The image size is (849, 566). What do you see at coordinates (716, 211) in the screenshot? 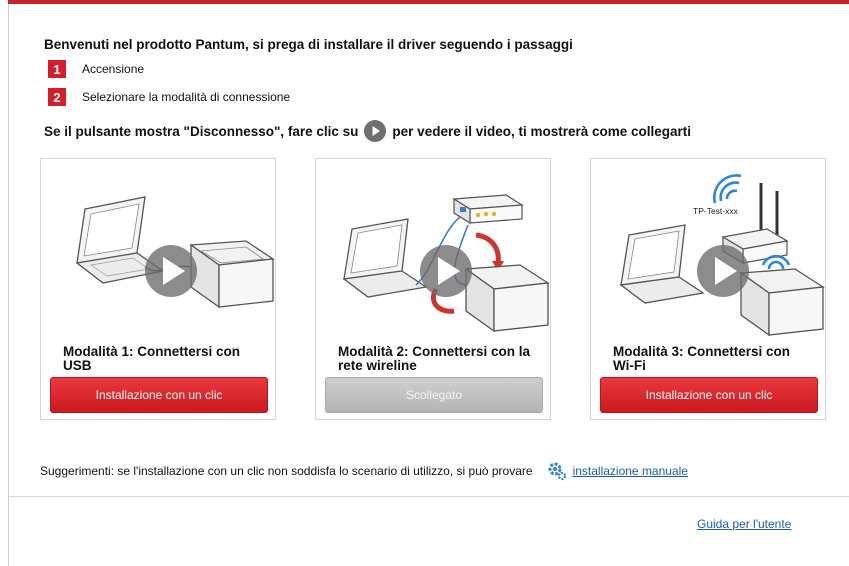
I see `ssid-label: TP-Test-xxx` at bounding box center [716, 211].